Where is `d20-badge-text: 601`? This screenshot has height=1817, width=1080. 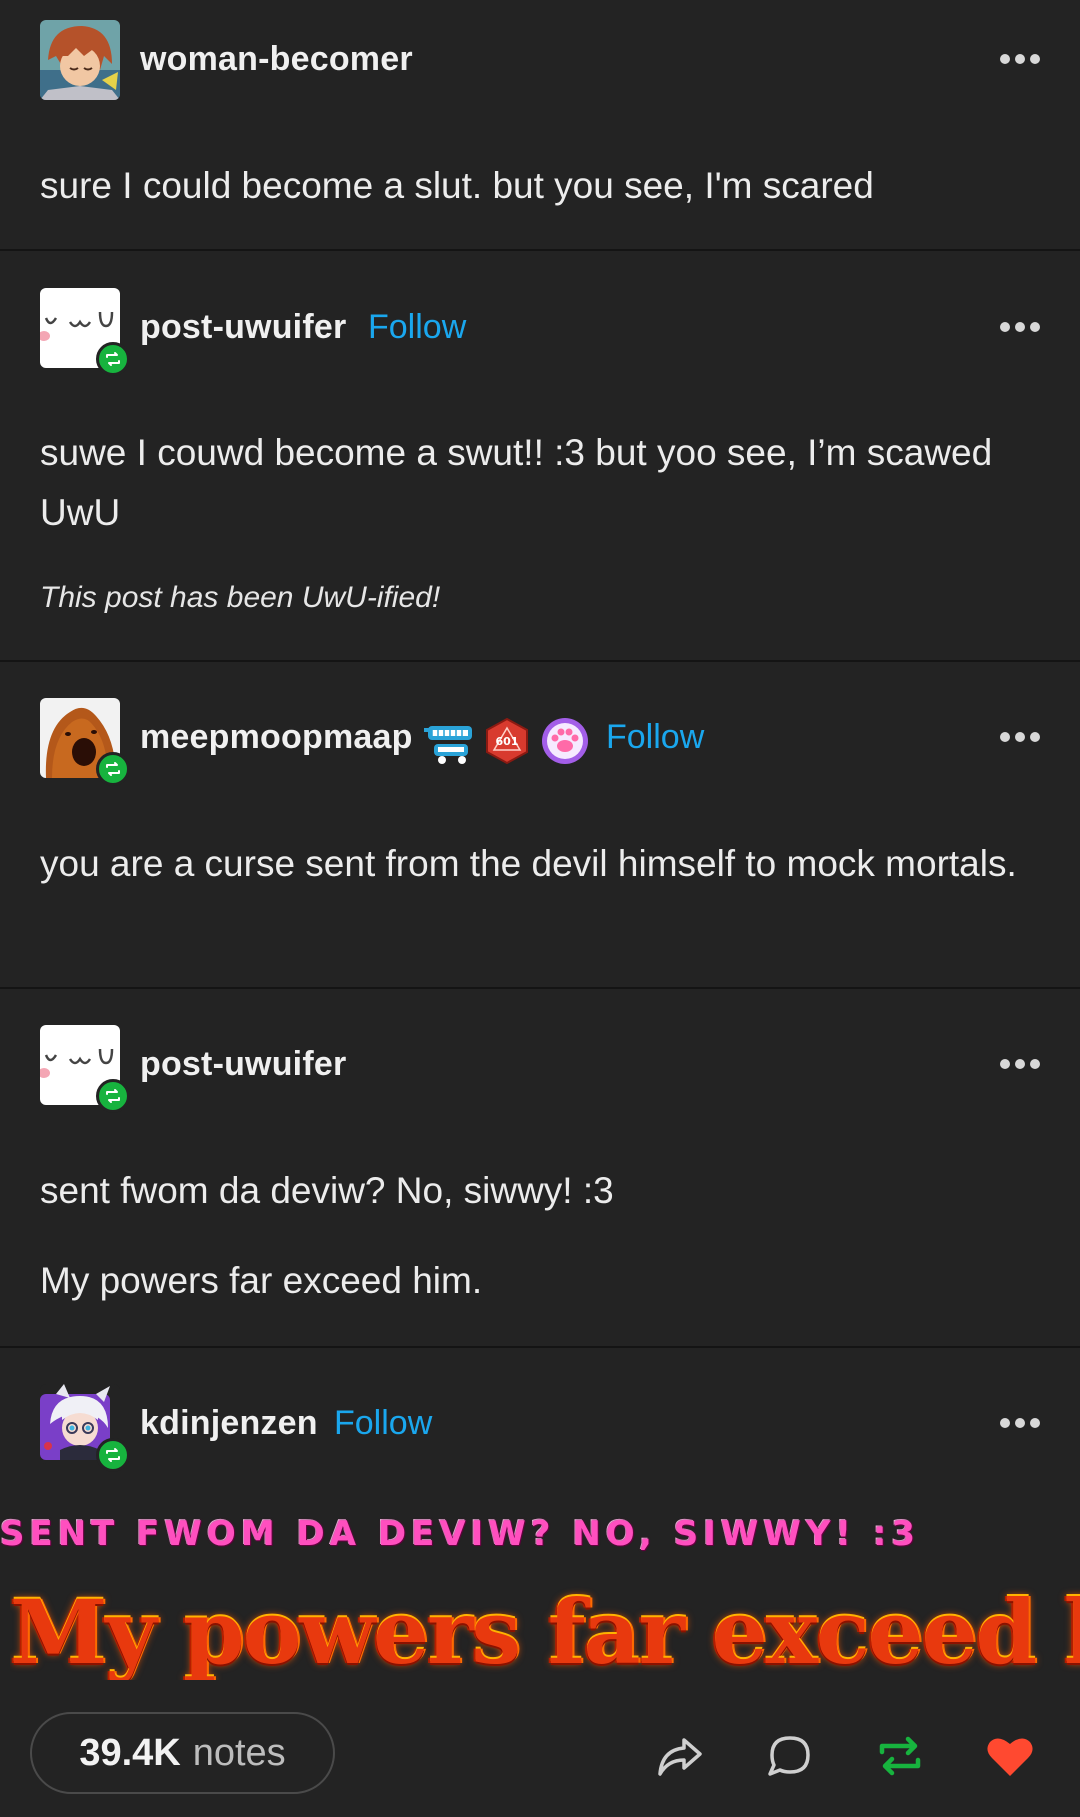
d20-badge-text: 601 is located at coordinates (507, 741).